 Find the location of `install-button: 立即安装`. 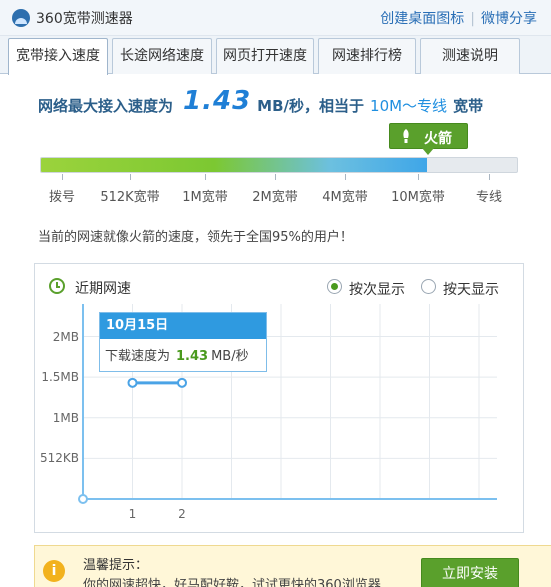

install-button: 立即安装 is located at coordinates (470, 572).